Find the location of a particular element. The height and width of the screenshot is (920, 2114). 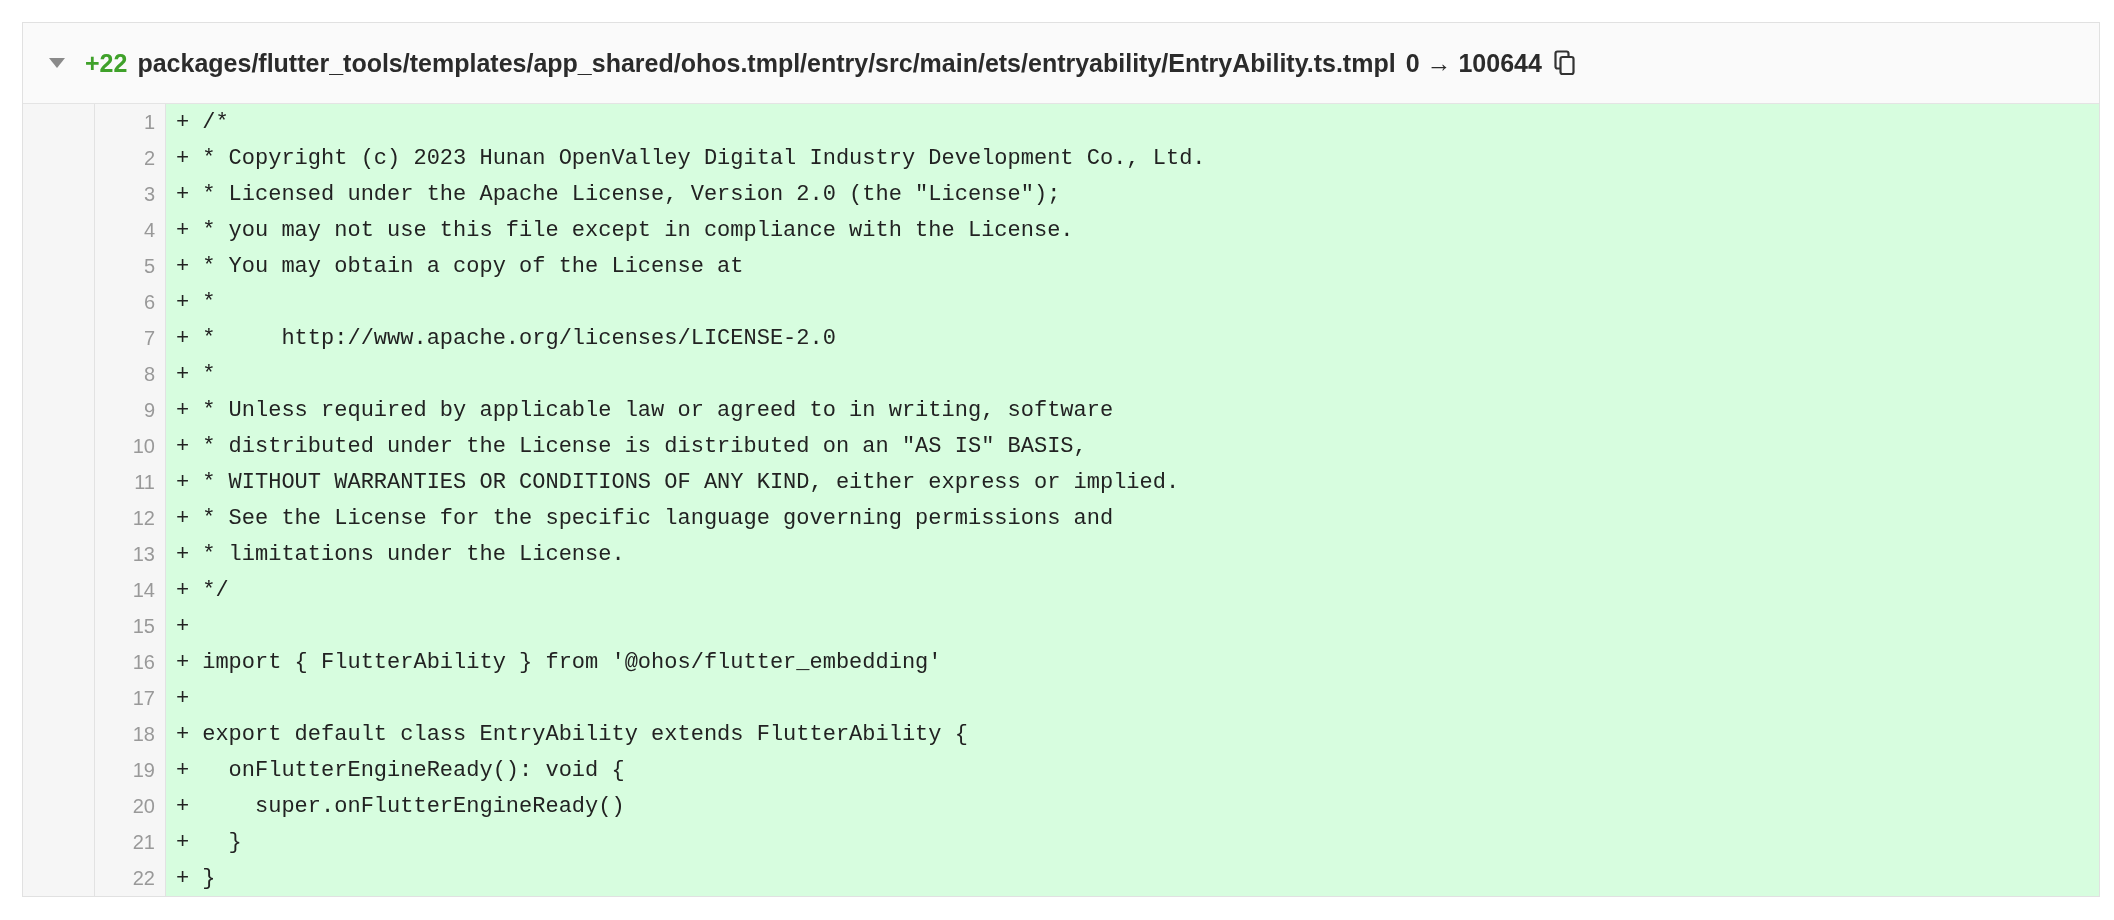

code-line: * Copyright (c) 2023 Hunan OpenValley Digital Industry Development Co., Ltd. is located at coordinates (704, 158).